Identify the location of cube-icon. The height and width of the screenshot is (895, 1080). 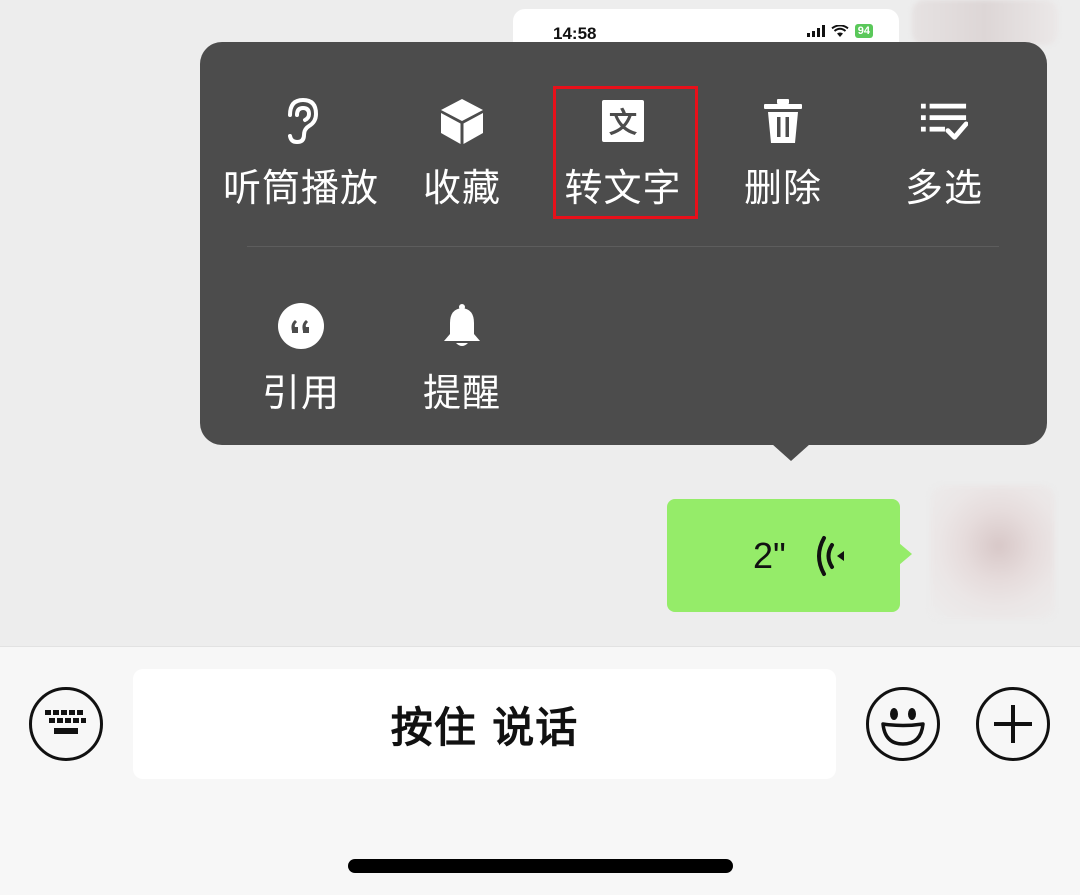
(462, 121).